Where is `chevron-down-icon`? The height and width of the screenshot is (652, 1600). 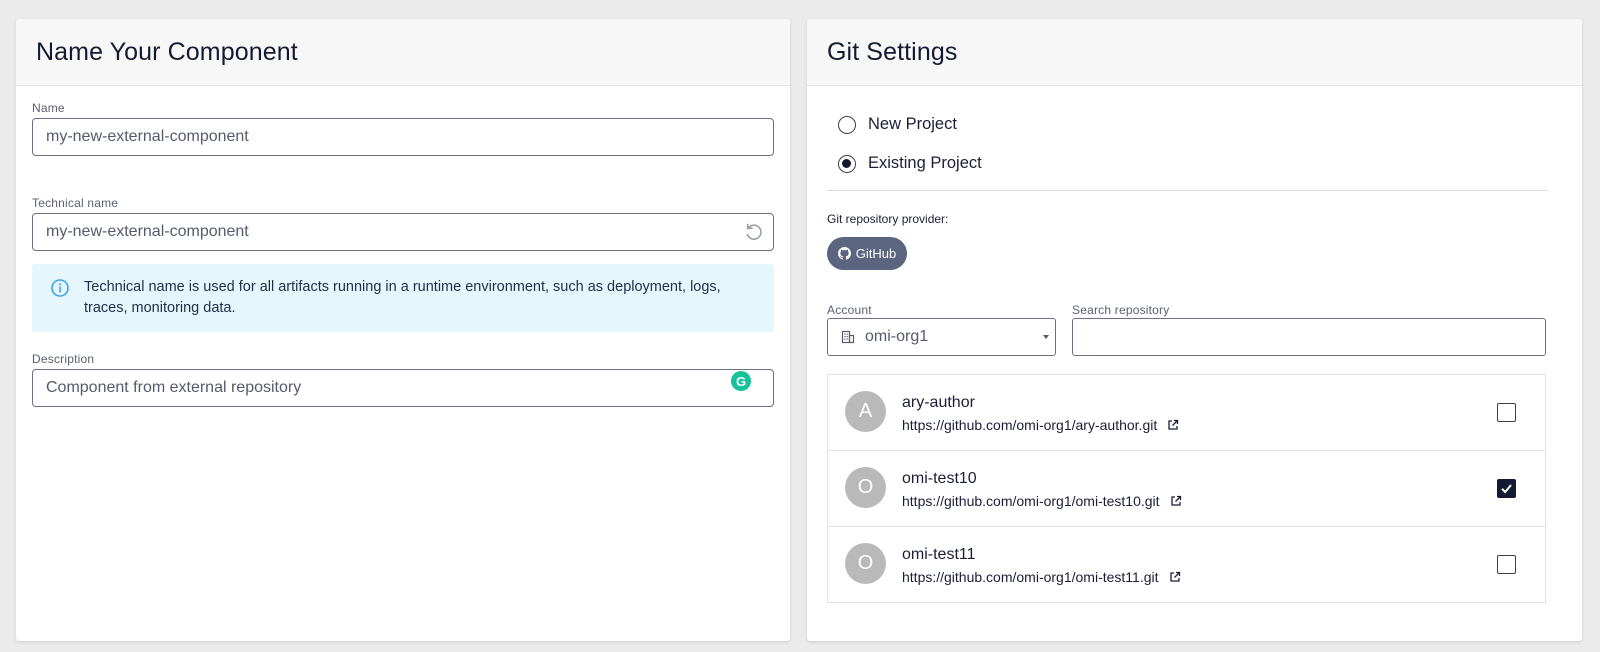 chevron-down-icon is located at coordinates (1046, 337).